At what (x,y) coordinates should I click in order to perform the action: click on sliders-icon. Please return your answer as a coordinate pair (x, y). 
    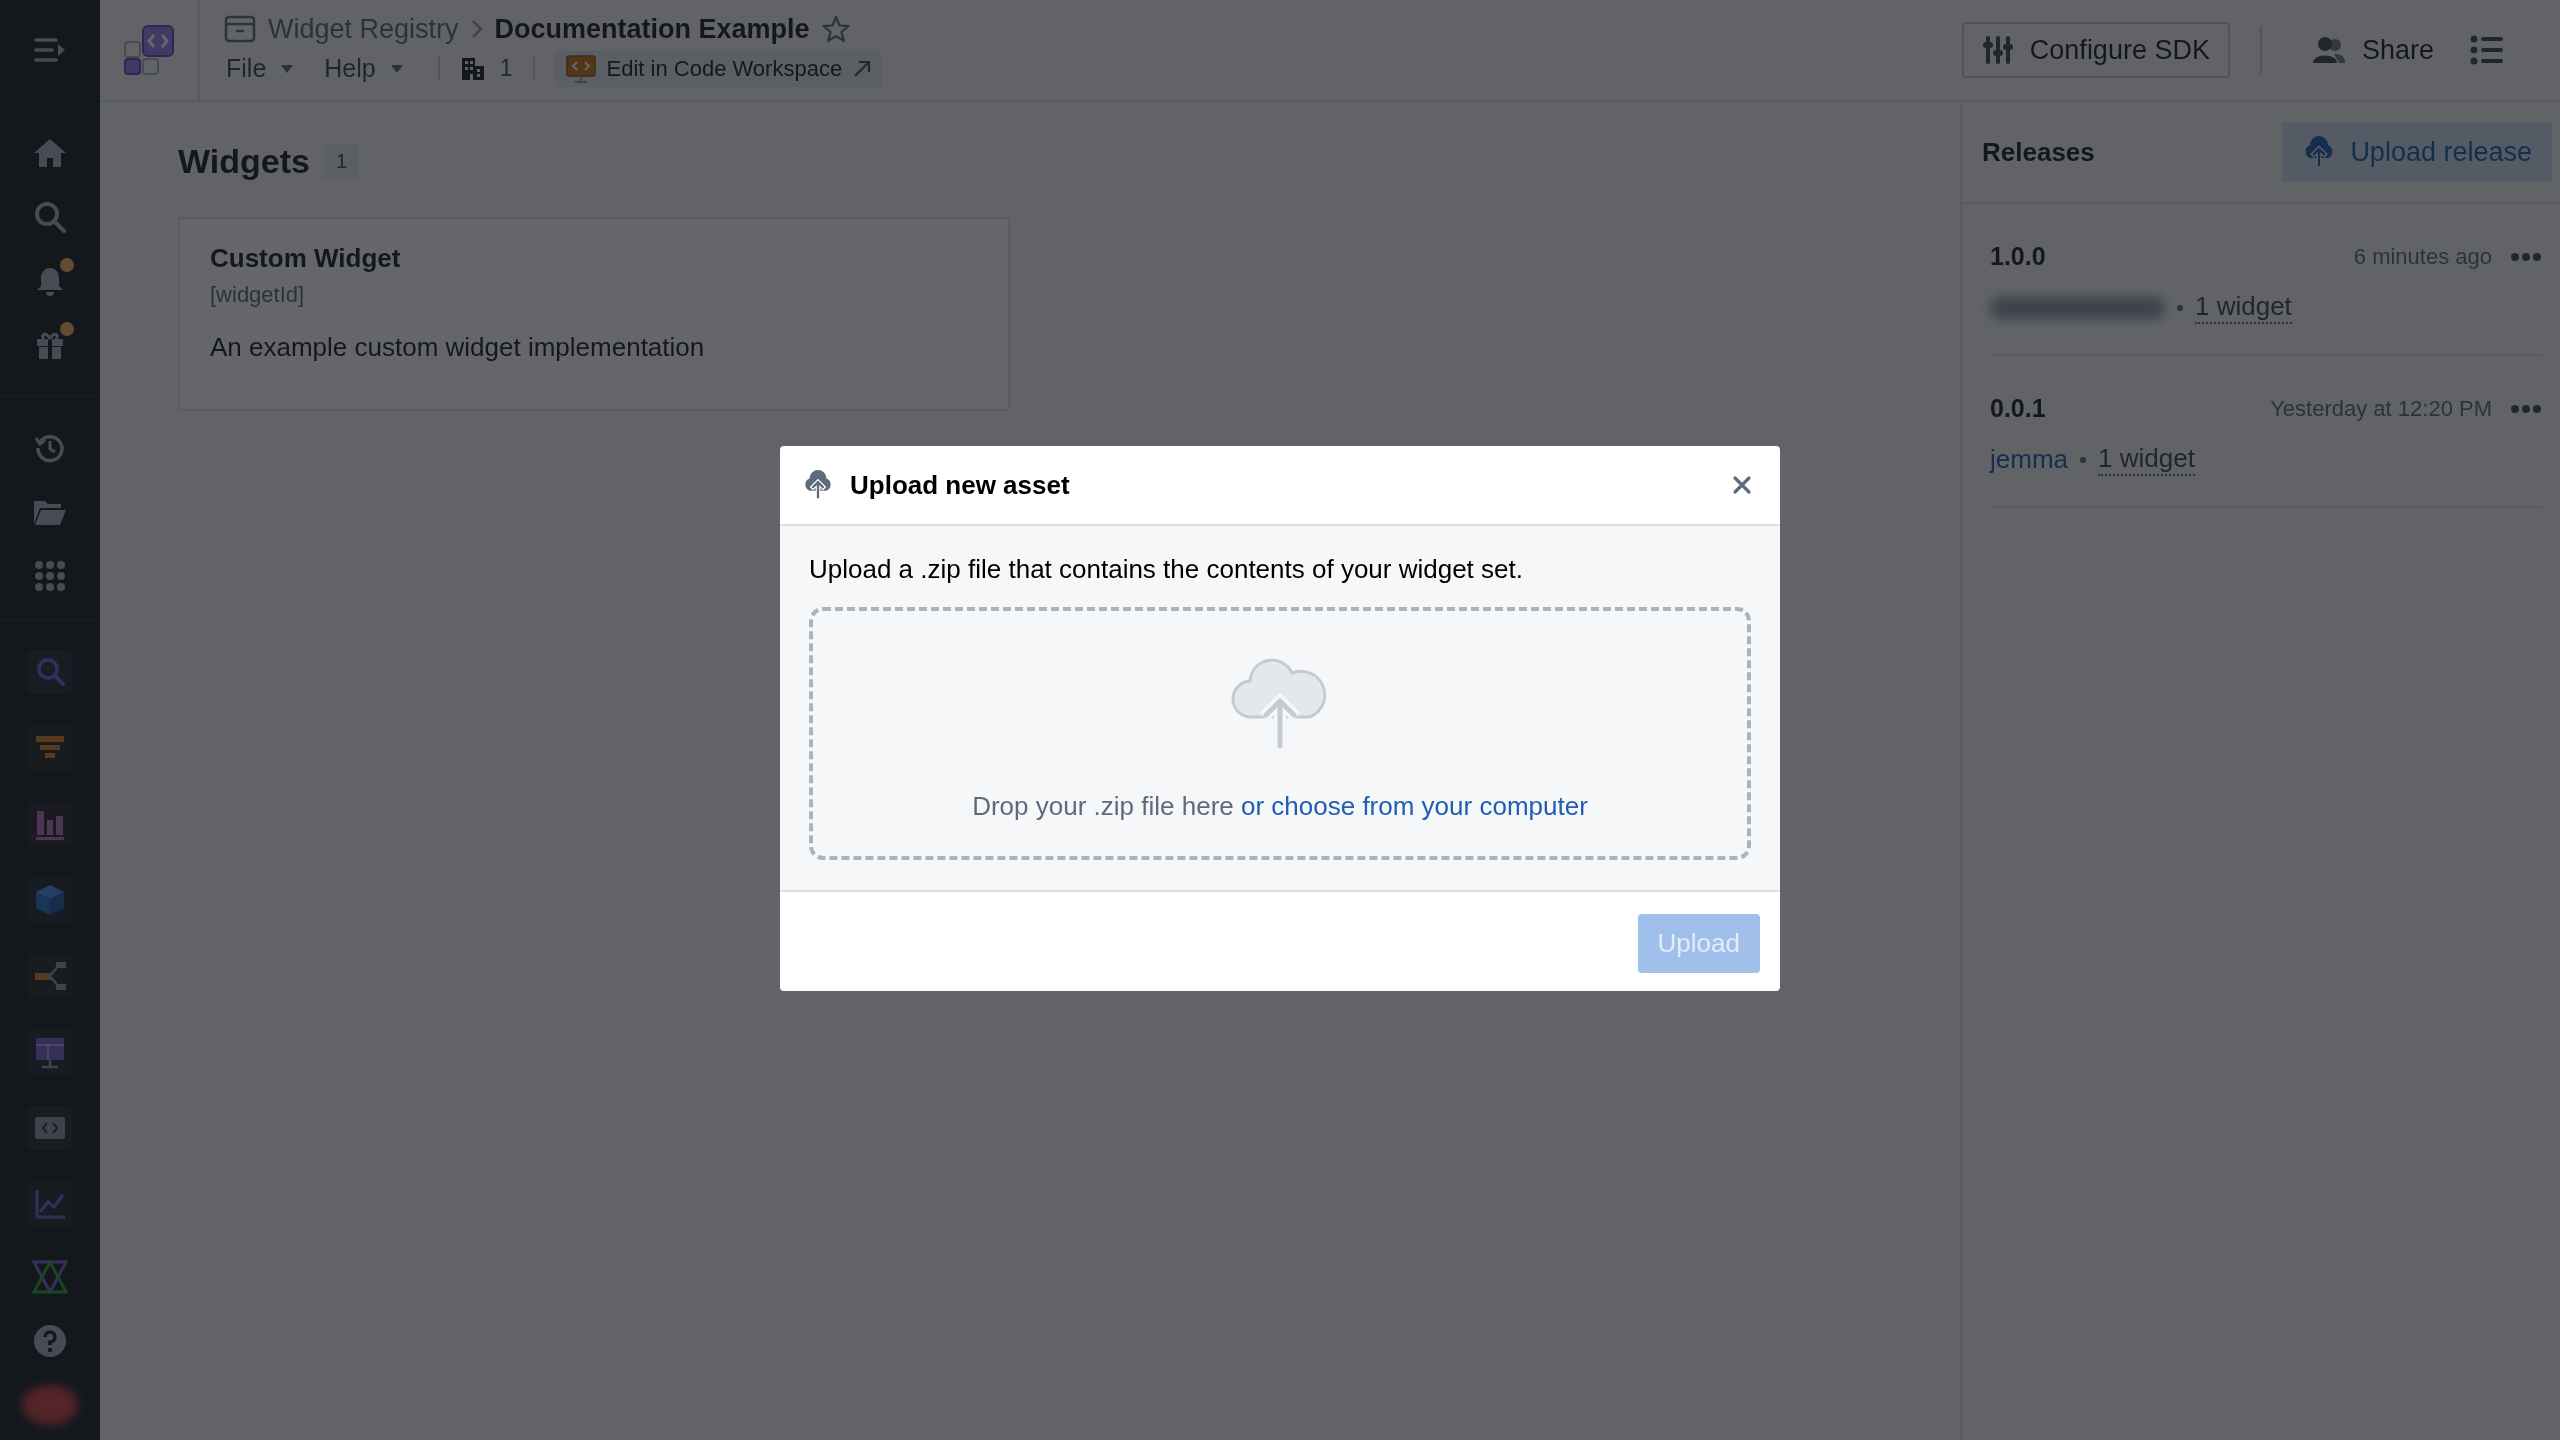
    Looking at the image, I should click on (1997, 50).